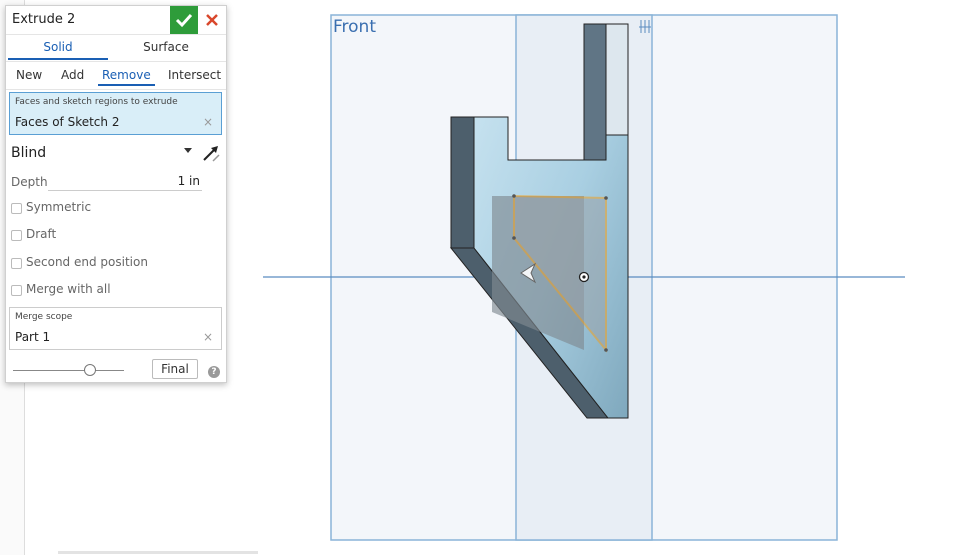 This screenshot has width=973, height=555. I want to click on flip-direction-arrow-icon, so click(211, 153).